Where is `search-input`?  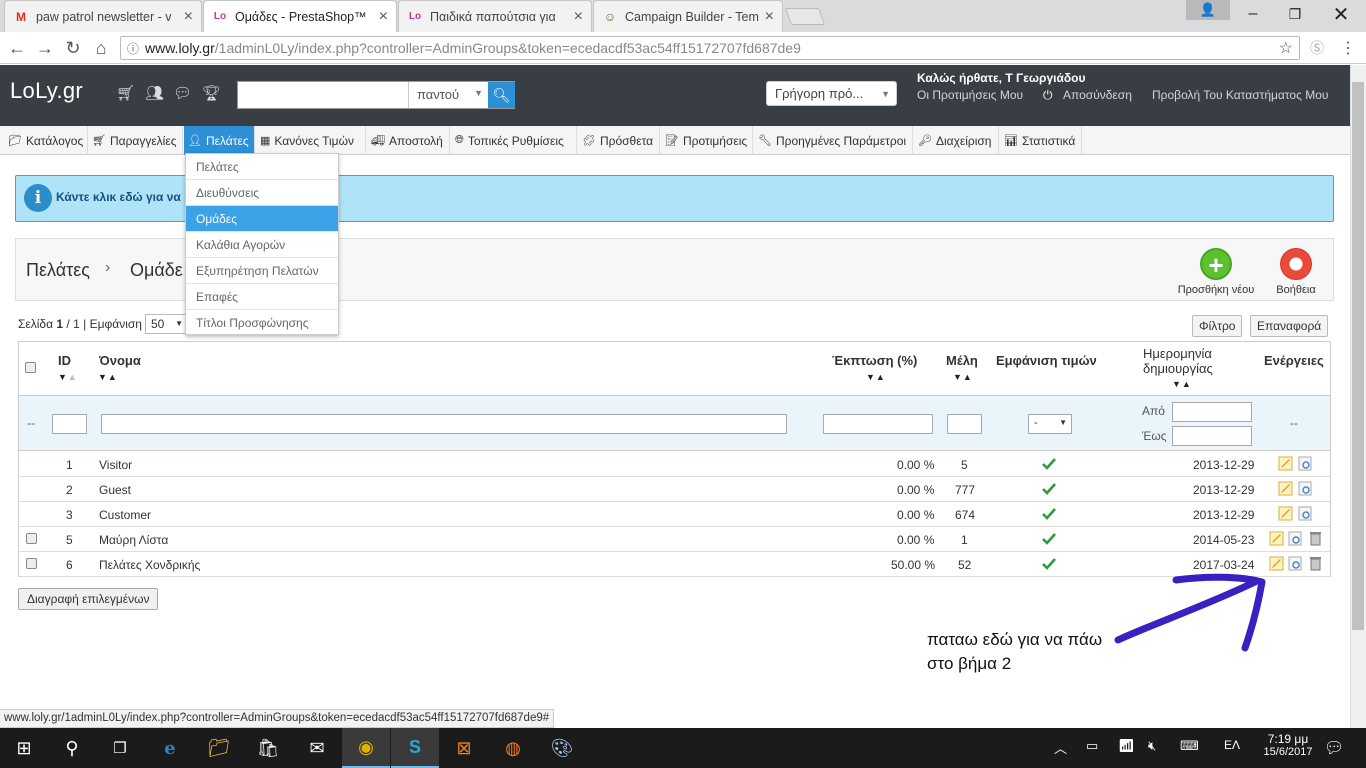
search-input is located at coordinates (322, 95).